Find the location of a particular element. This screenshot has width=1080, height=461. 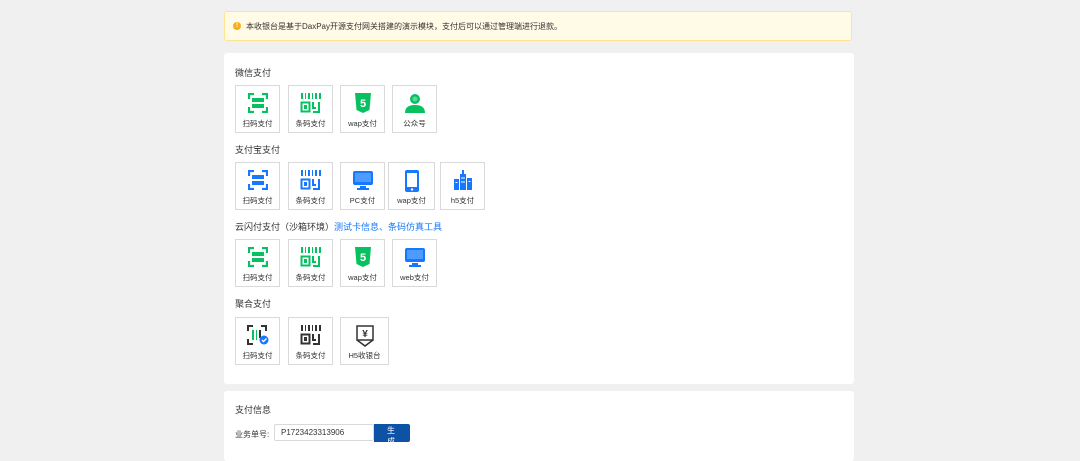

order-number-input is located at coordinates (324, 432).